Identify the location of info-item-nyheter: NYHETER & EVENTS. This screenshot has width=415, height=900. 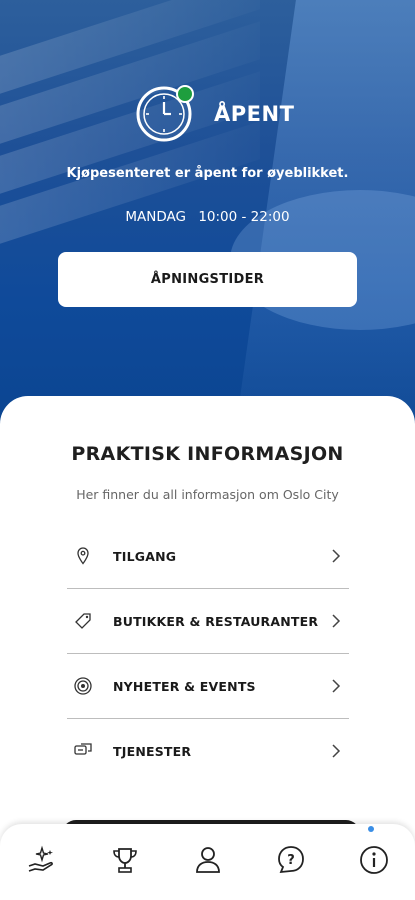
(208, 686).